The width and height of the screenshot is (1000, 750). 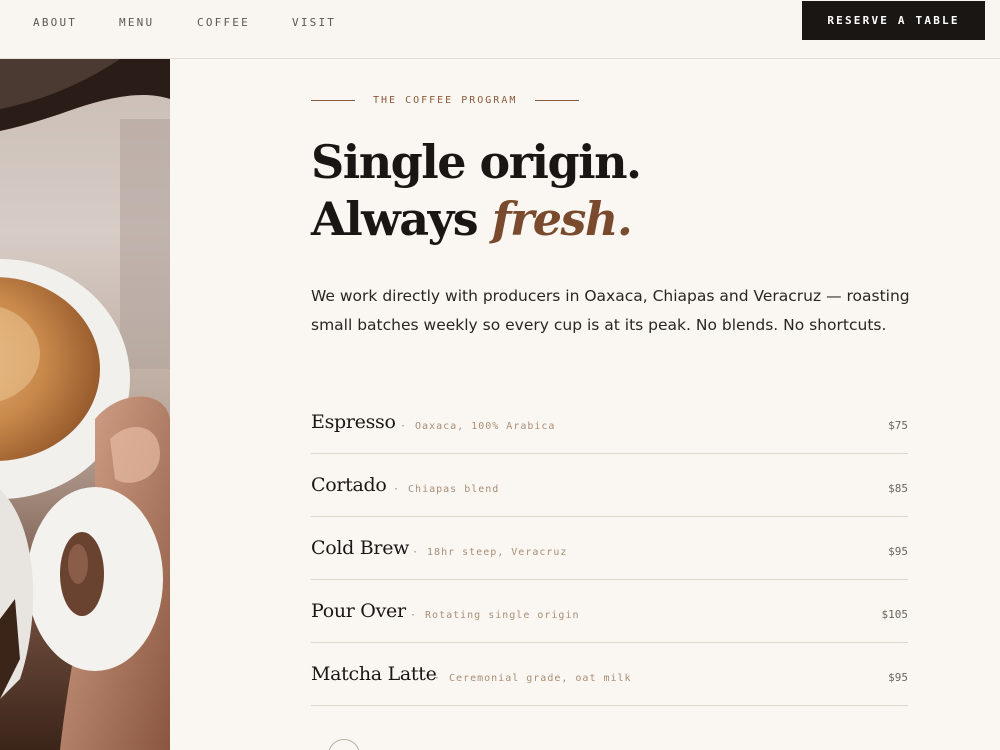 What do you see at coordinates (497, 552) in the screenshot?
I see `menu-item-desc-text: 18hr steep, Veracruz` at bounding box center [497, 552].